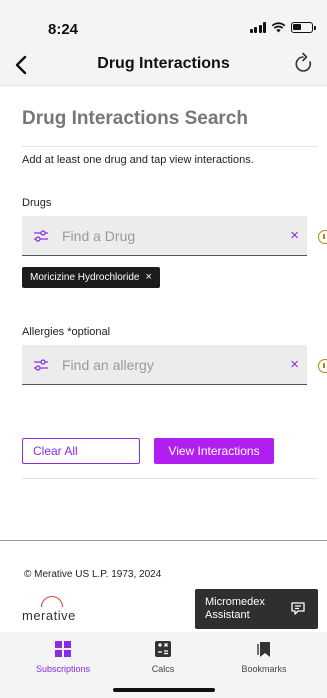 The height and width of the screenshot is (698, 327). I want to click on selected-drug-chip: Moricizine Hydrochloride ×, so click(91, 277).